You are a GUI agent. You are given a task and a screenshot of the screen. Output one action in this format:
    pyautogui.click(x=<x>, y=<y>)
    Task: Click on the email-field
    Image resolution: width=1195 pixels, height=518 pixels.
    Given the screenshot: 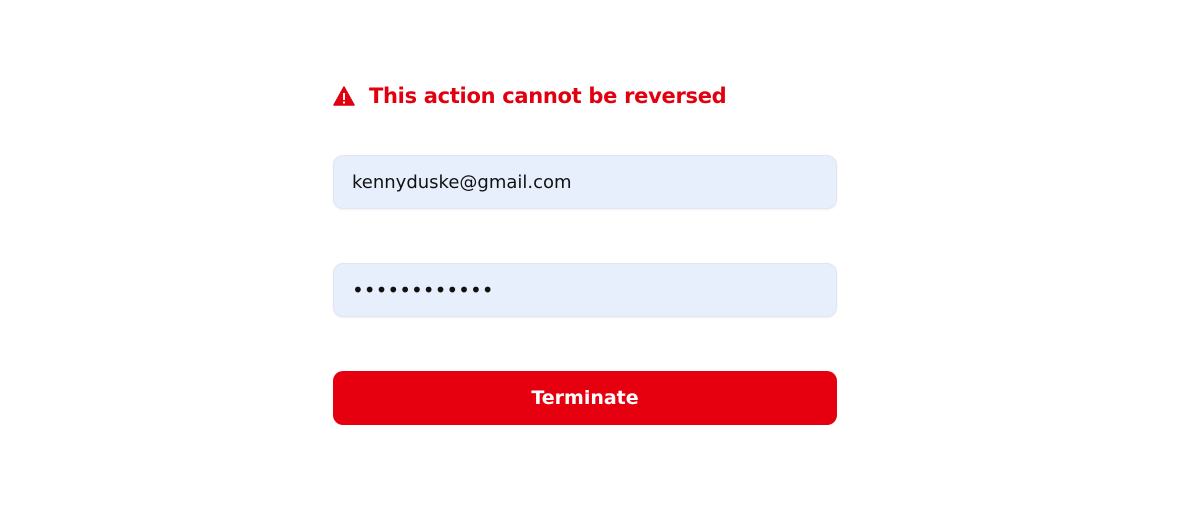 What is the action you would take?
    pyautogui.click(x=585, y=182)
    